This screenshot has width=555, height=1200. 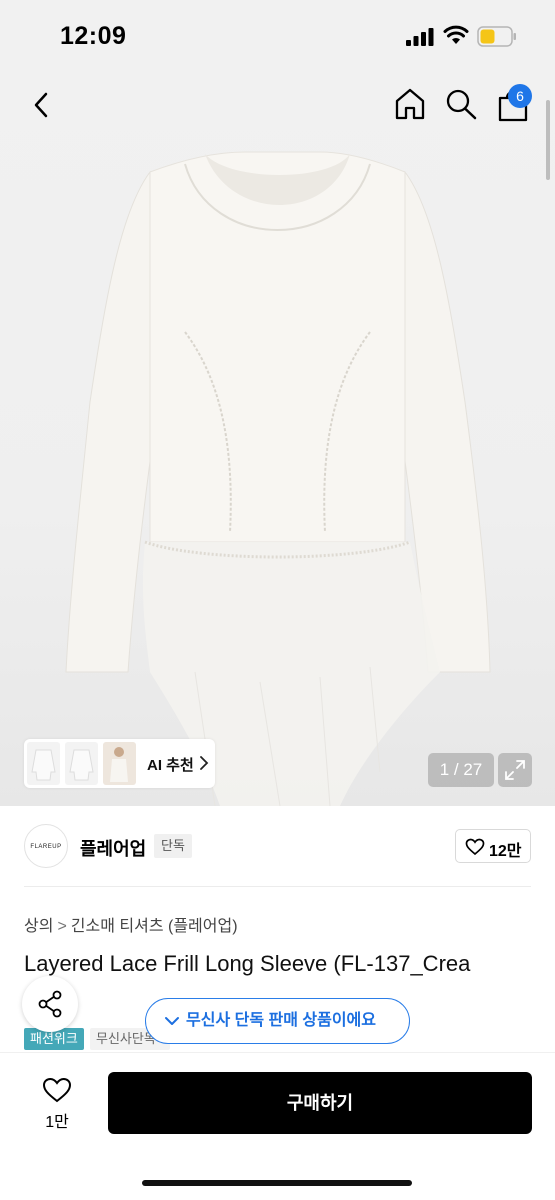 I want to click on back-arrow-icon, so click(x=41, y=105).